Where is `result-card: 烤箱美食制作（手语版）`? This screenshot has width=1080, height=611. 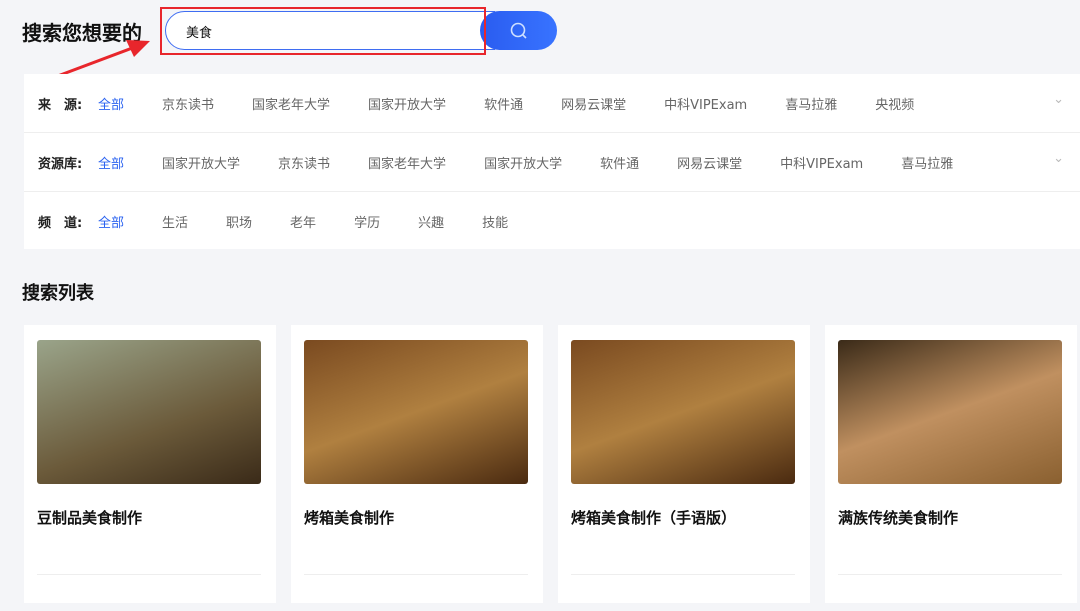 result-card: 烤箱美食制作（手语版） is located at coordinates (684, 464).